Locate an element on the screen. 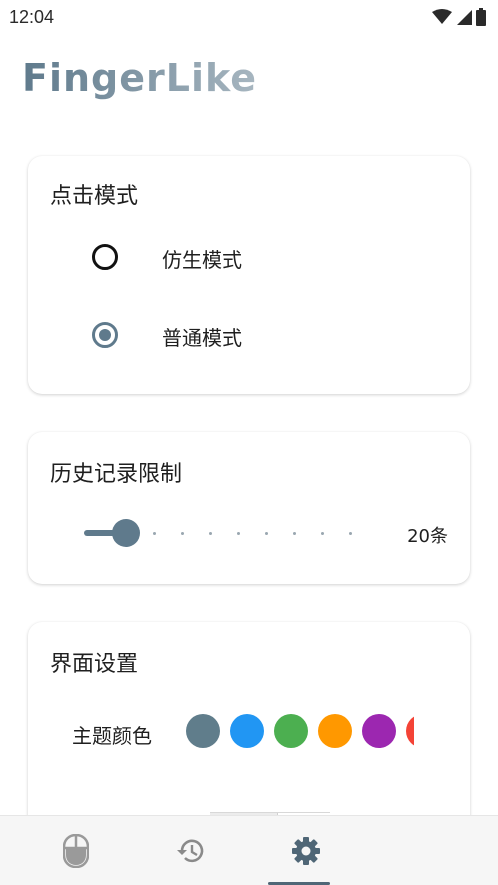 The width and height of the screenshot is (498, 885). app-title: FingerLike is located at coordinates (140, 78).